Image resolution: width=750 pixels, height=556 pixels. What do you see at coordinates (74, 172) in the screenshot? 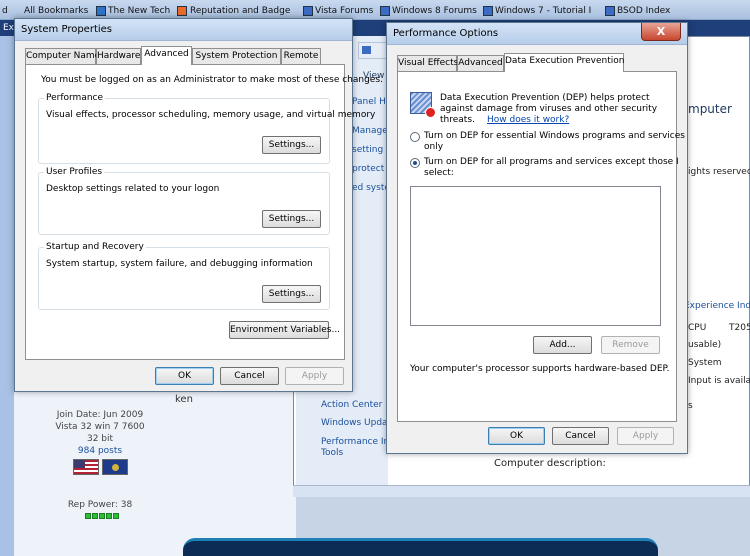
I see `user-profiles-label: User Profiles` at bounding box center [74, 172].